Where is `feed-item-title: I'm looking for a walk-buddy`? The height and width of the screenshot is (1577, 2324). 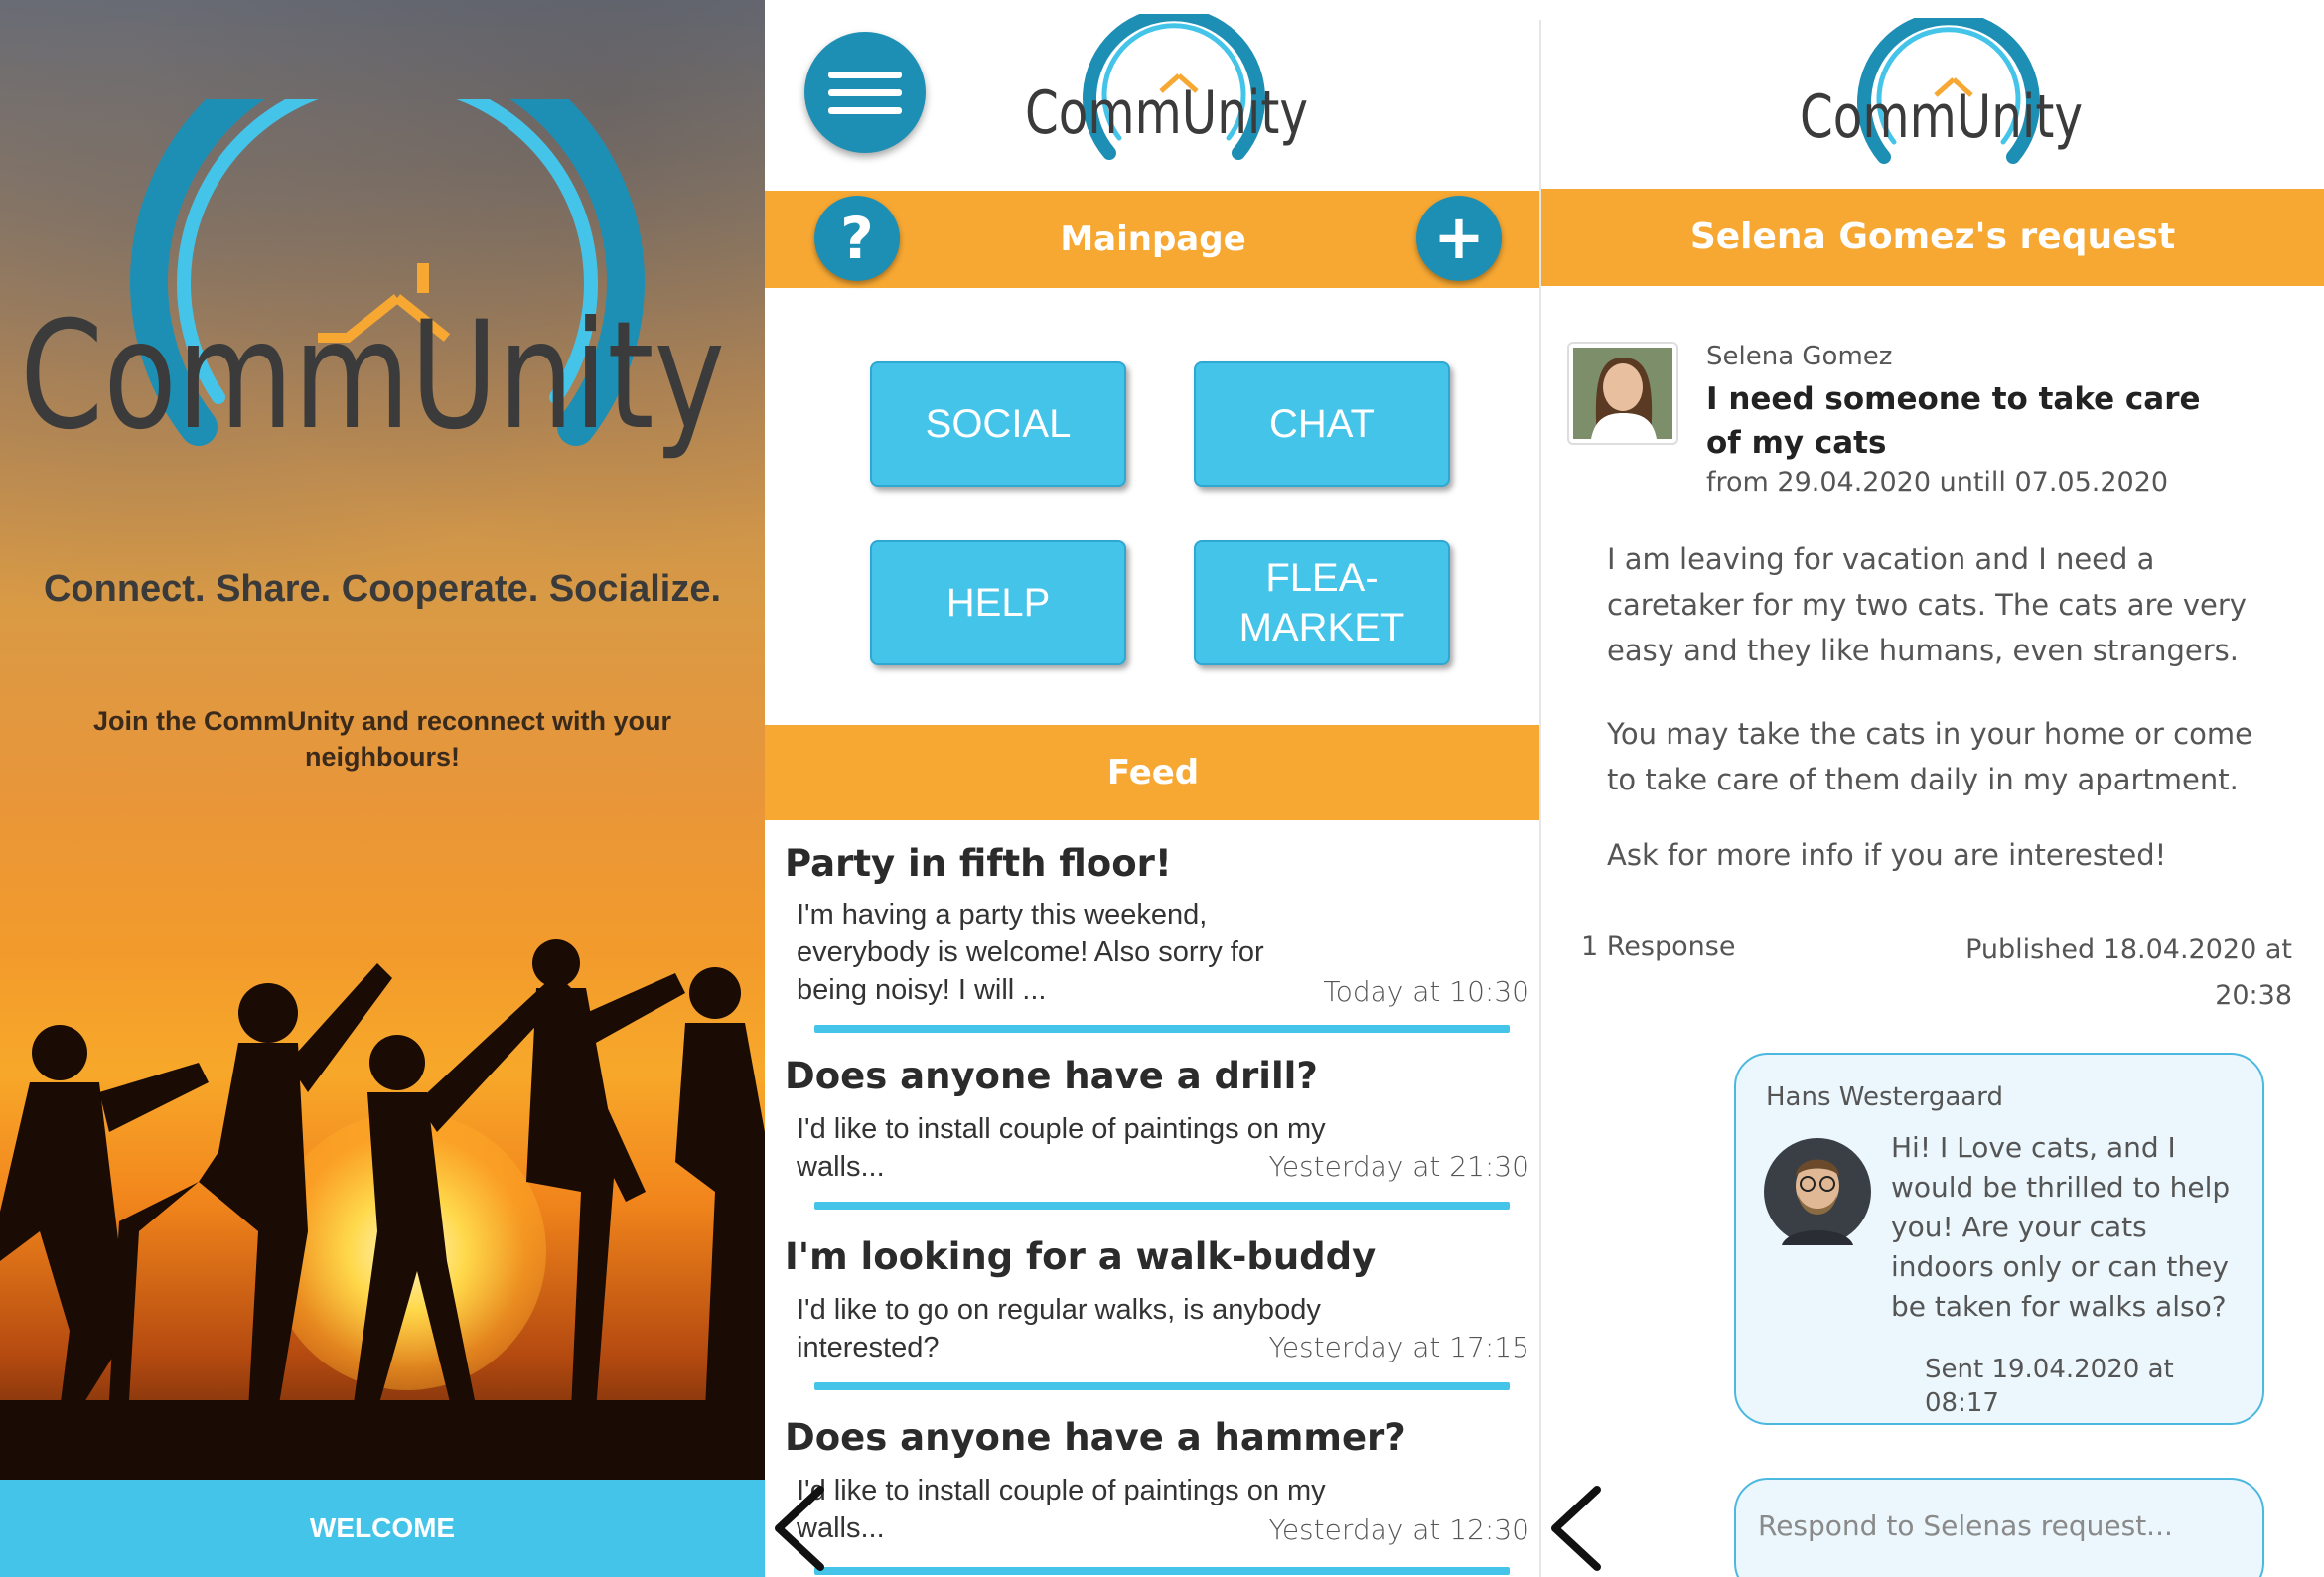
feed-item-title: I'm looking for a walk-buddy is located at coordinates (1081, 1256).